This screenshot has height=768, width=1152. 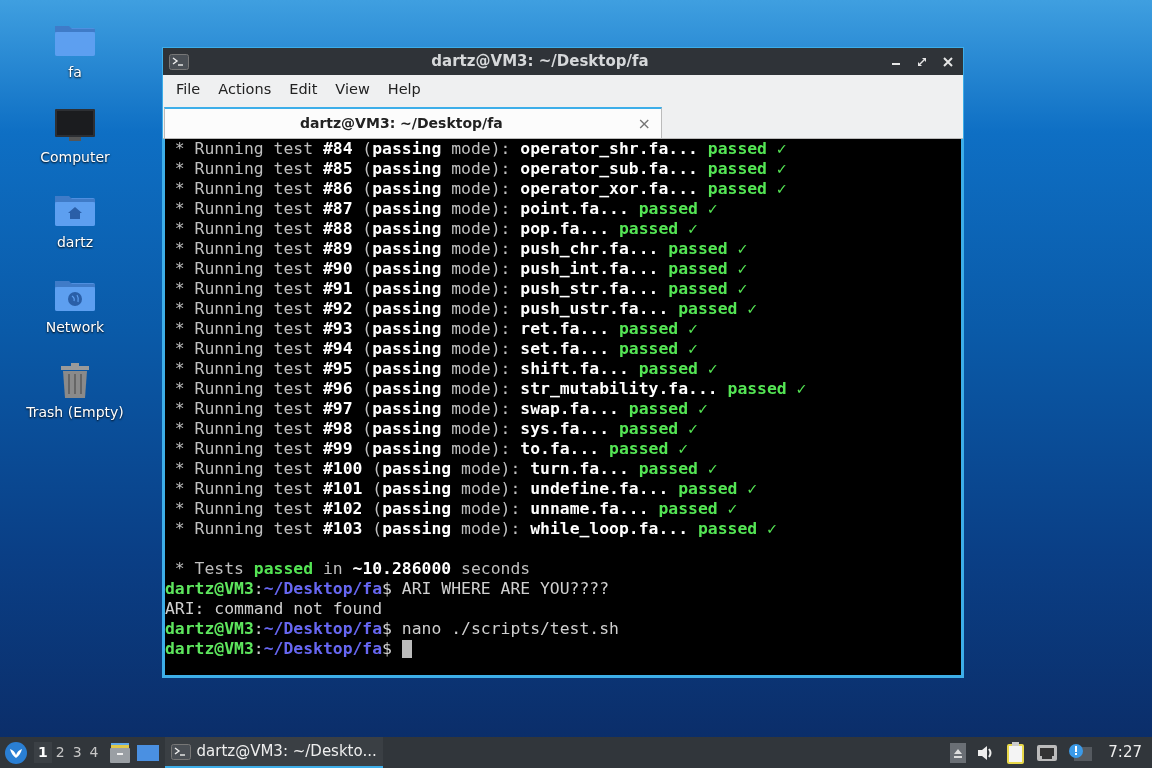 I want to click on terminal-line: * Running test #92 (passing mode): push_ustr.fa... passed ✓, so click(x=465, y=309).